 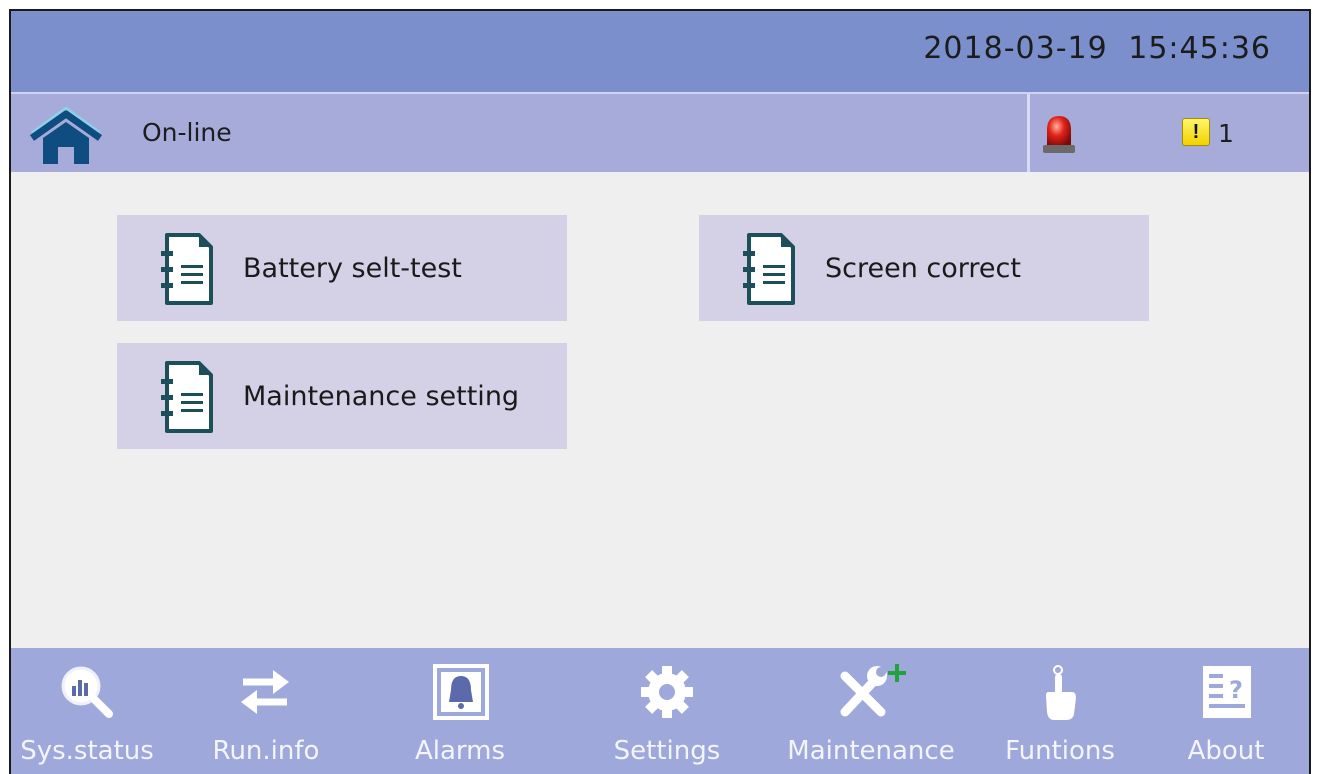 What do you see at coordinates (1196, 132) in the screenshot?
I see `warning-badge-icon: !` at bounding box center [1196, 132].